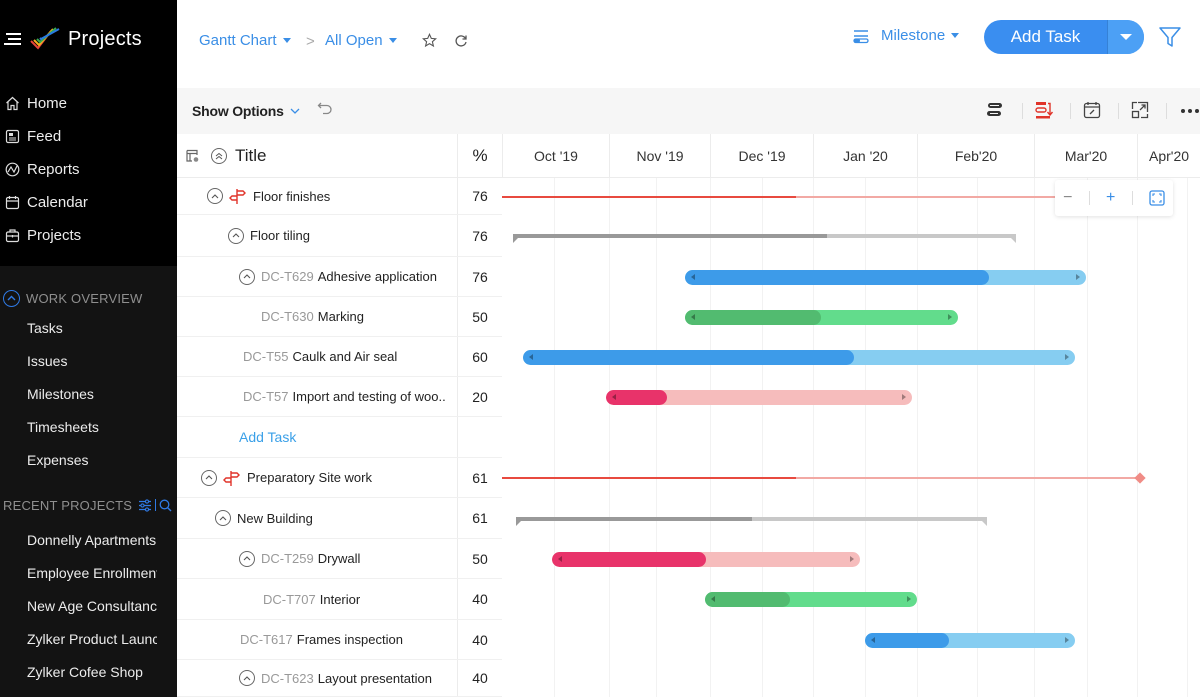 The image size is (1200, 697). What do you see at coordinates (921, 236) in the screenshot?
I see `tasklist-remaining-line` at bounding box center [921, 236].